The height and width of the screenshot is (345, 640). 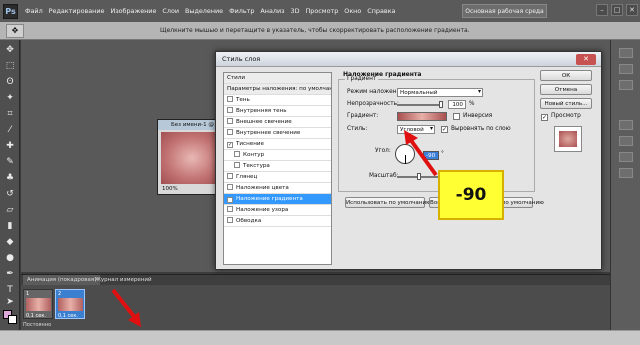 I want to click on arrow-to-fx-icon, so click(x=126, y=307).